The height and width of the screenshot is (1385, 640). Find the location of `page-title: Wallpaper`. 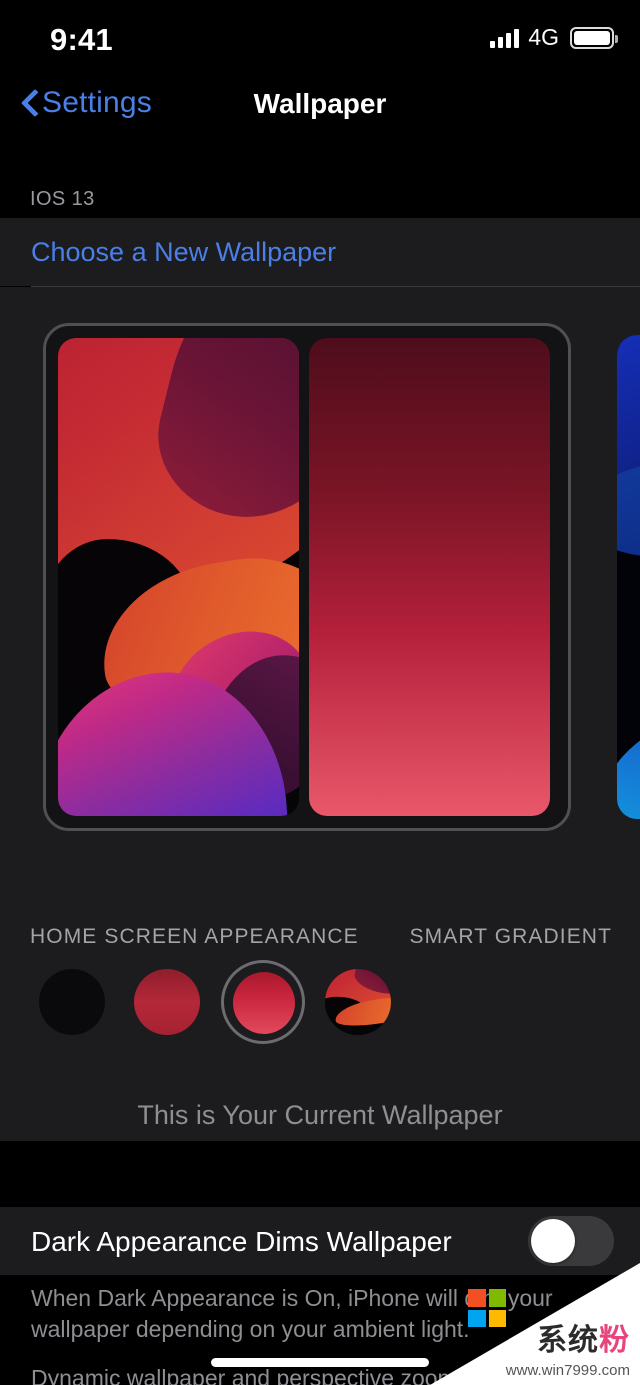

page-title: Wallpaper is located at coordinates (320, 103).